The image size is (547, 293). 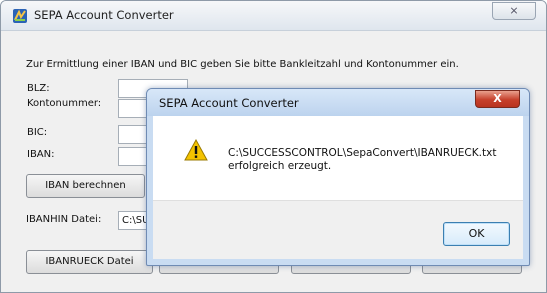 What do you see at coordinates (38, 88) in the screenshot?
I see `blz-label: BLZ:` at bounding box center [38, 88].